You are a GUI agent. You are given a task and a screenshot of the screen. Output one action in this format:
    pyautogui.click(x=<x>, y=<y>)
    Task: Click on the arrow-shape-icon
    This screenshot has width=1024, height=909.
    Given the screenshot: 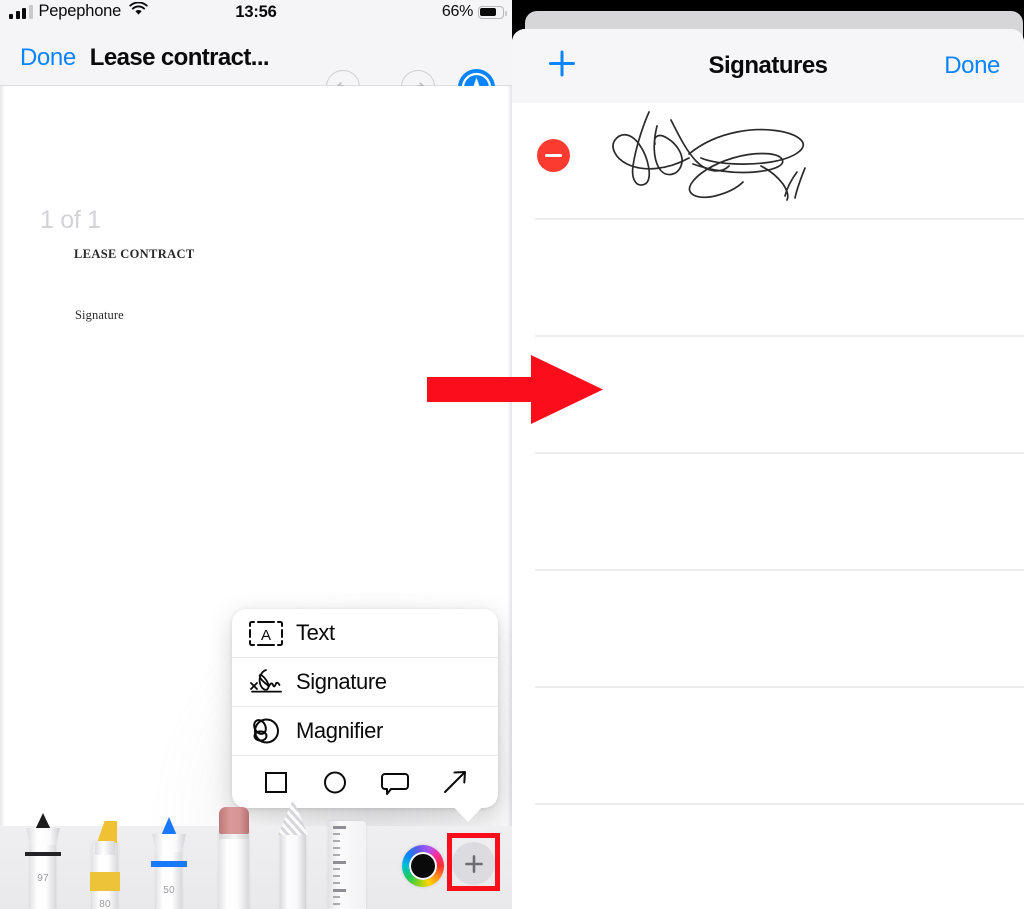 What is the action you would take?
    pyautogui.click(x=455, y=782)
    